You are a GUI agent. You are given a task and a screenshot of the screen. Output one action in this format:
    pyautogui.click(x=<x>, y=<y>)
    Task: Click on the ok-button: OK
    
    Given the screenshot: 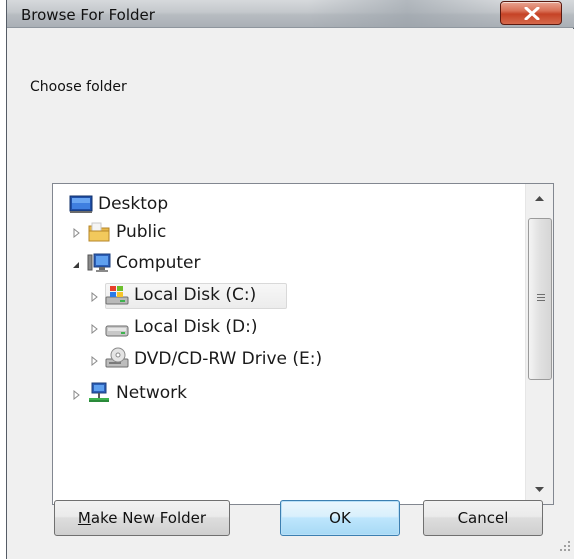 What is the action you would take?
    pyautogui.click(x=340, y=518)
    